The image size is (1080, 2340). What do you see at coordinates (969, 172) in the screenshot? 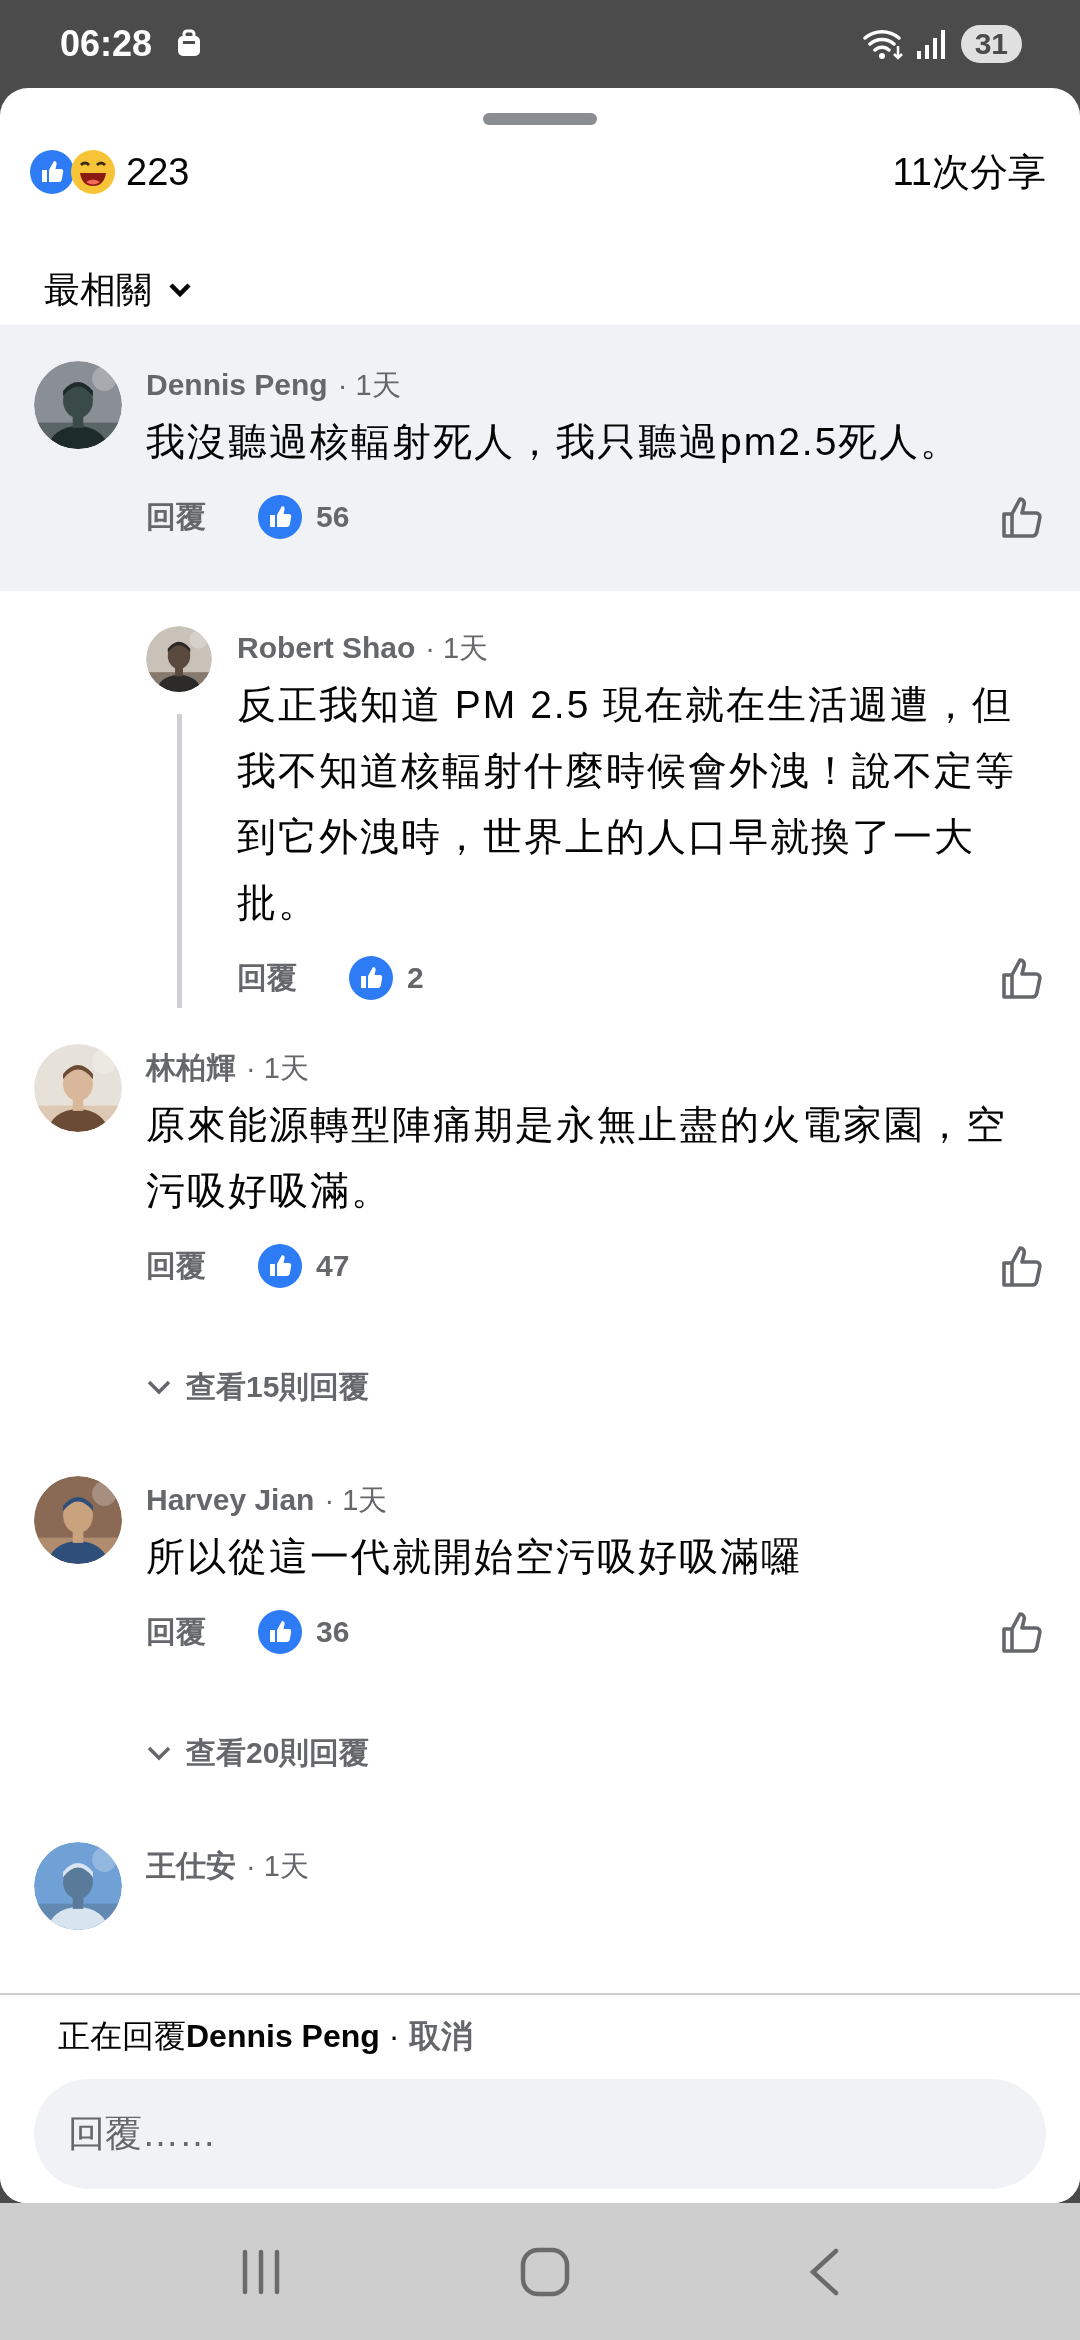
I see `share-count: 11次分享` at bounding box center [969, 172].